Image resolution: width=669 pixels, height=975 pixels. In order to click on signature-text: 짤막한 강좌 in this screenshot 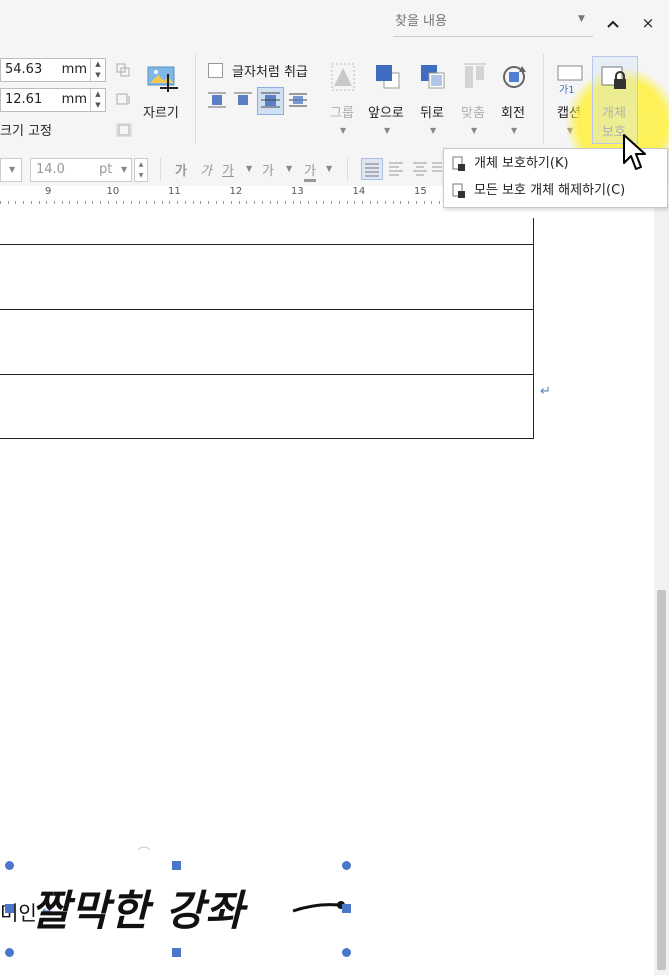, I will do `click(138, 910)`.